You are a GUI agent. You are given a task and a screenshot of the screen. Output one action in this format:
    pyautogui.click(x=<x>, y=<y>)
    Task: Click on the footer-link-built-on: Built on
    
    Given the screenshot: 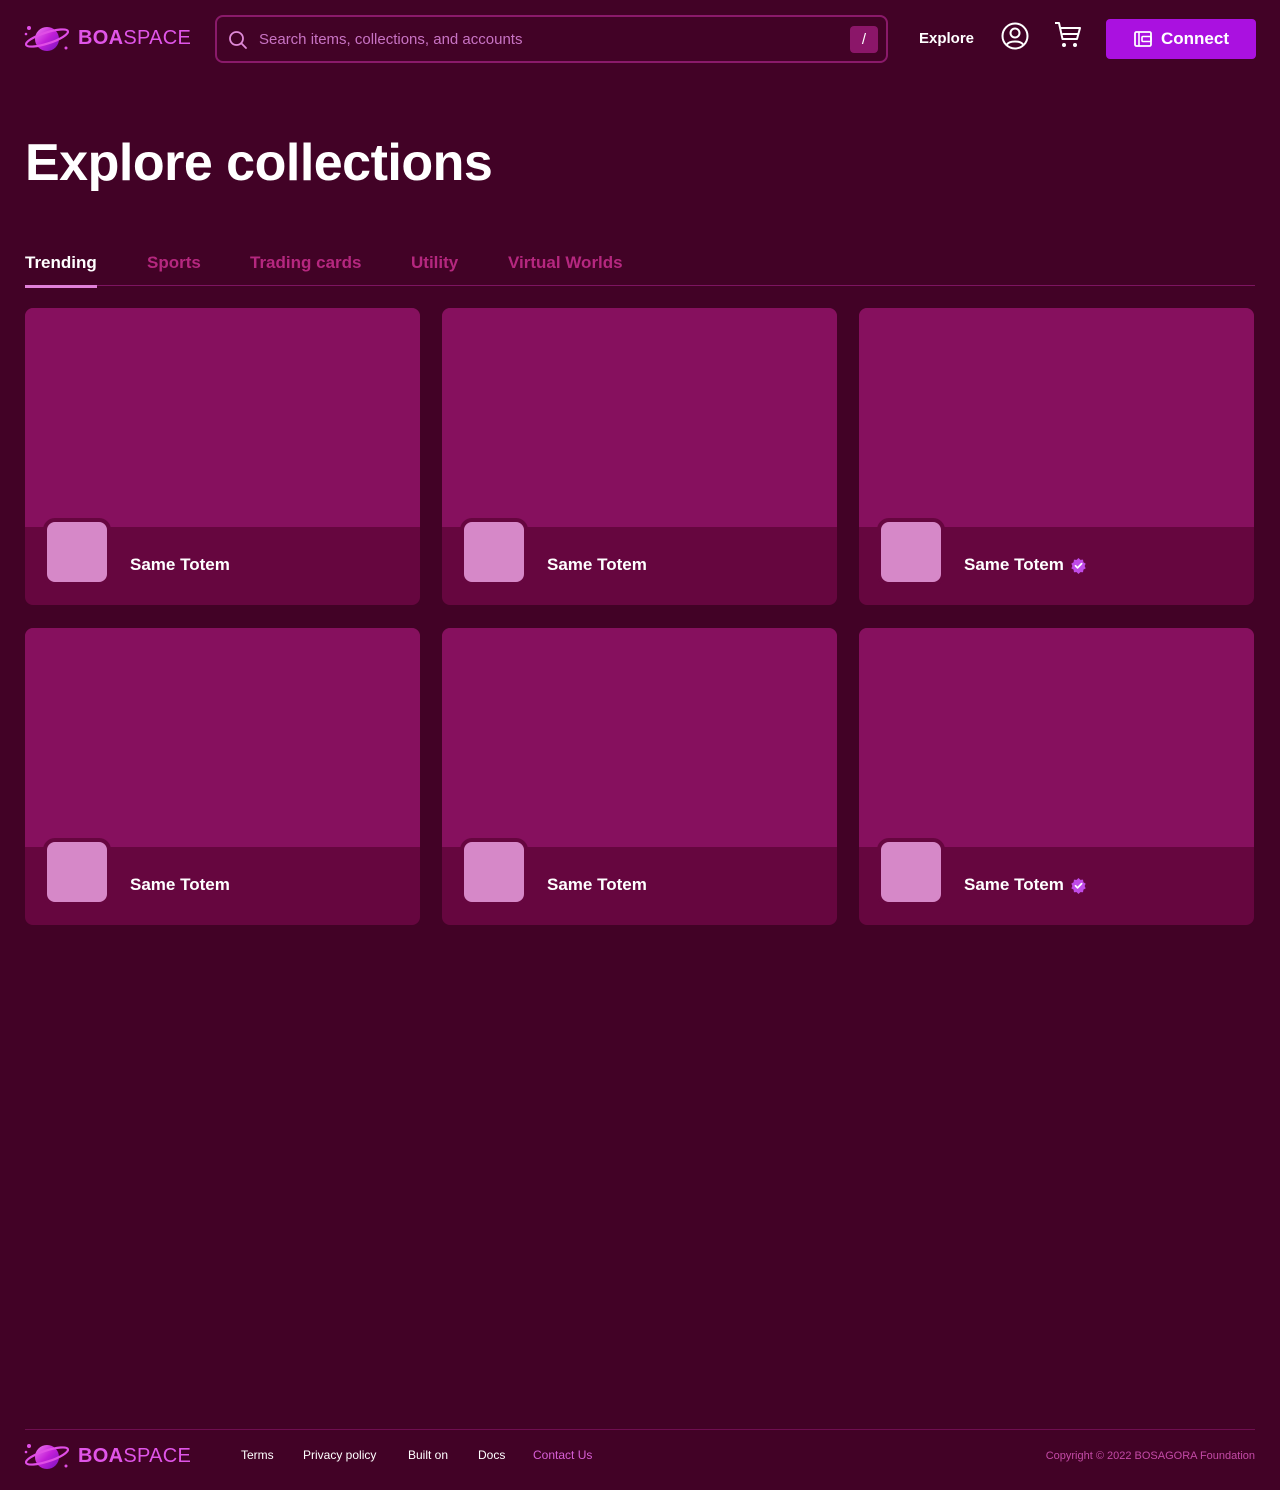 What is the action you would take?
    pyautogui.click(x=428, y=1455)
    